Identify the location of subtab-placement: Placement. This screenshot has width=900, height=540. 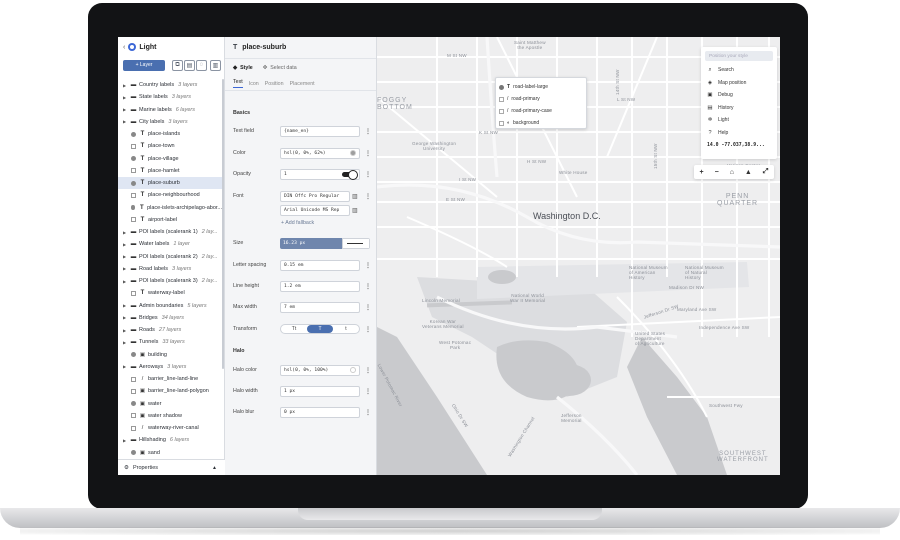
(302, 84).